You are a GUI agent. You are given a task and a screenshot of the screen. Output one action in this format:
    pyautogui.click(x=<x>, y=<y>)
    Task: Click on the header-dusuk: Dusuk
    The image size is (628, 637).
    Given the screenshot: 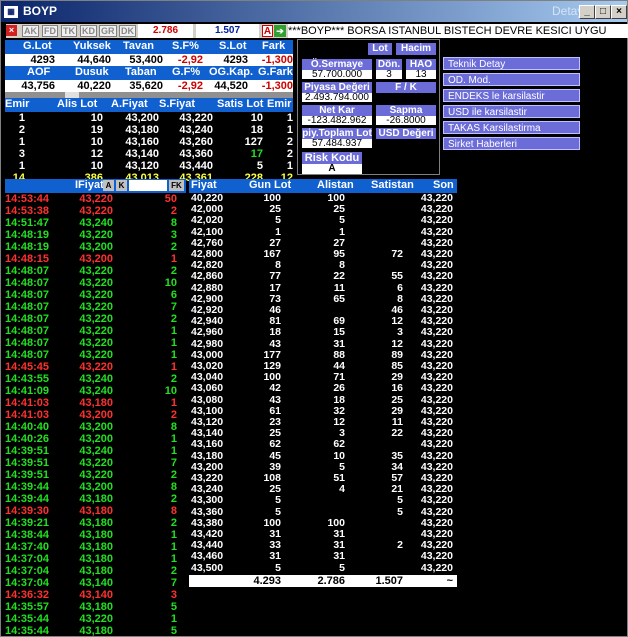 What is the action you would take?
    pyautogui.click(x=92, y=72)
    